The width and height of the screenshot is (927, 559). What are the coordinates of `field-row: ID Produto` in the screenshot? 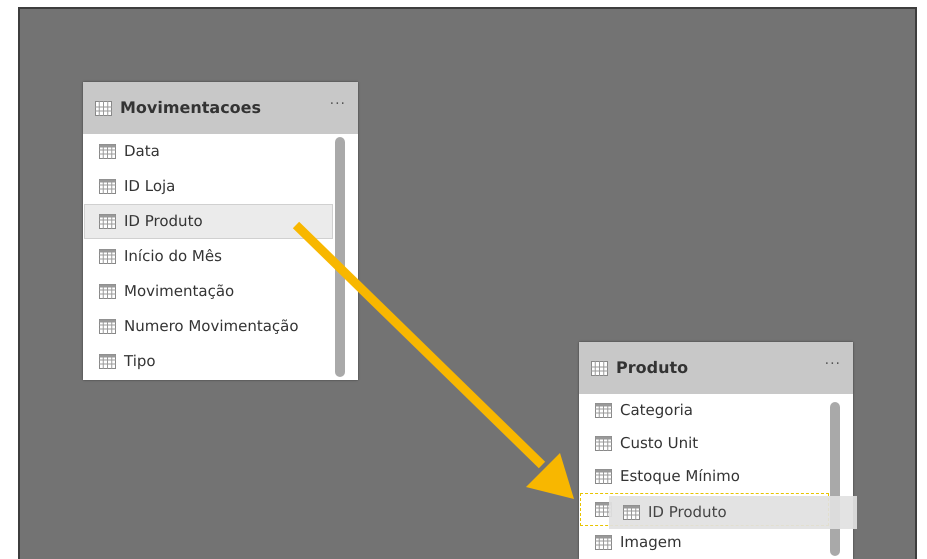 It's located at (208, 221).